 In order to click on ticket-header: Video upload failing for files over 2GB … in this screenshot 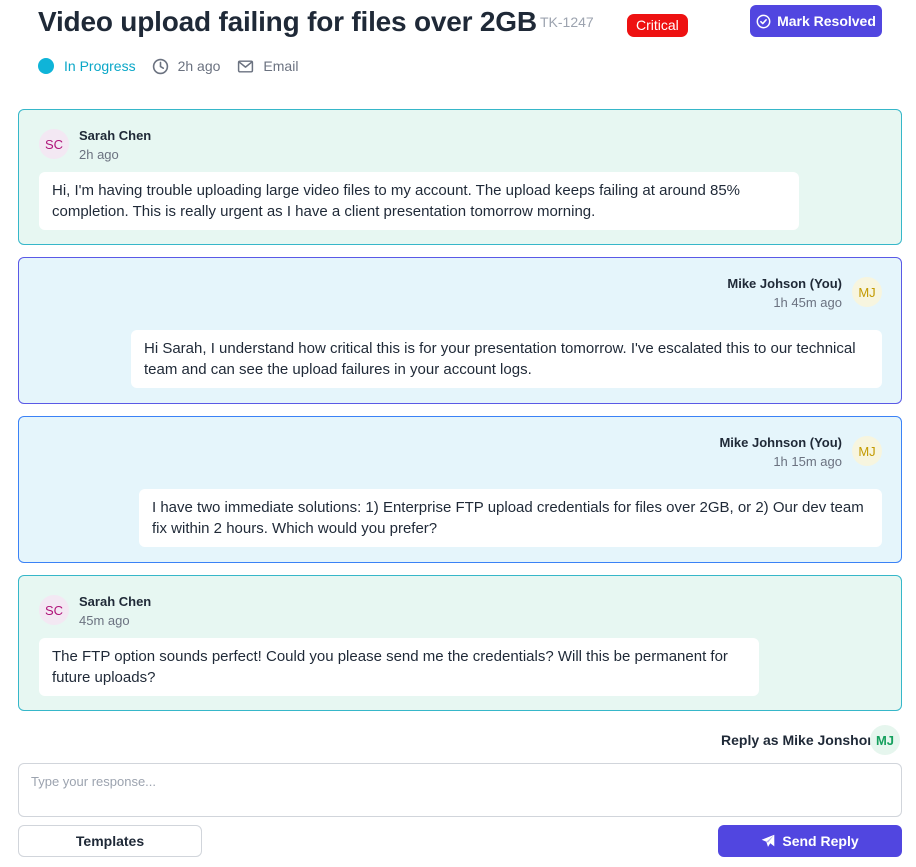, I will do `click(468, 24)`.